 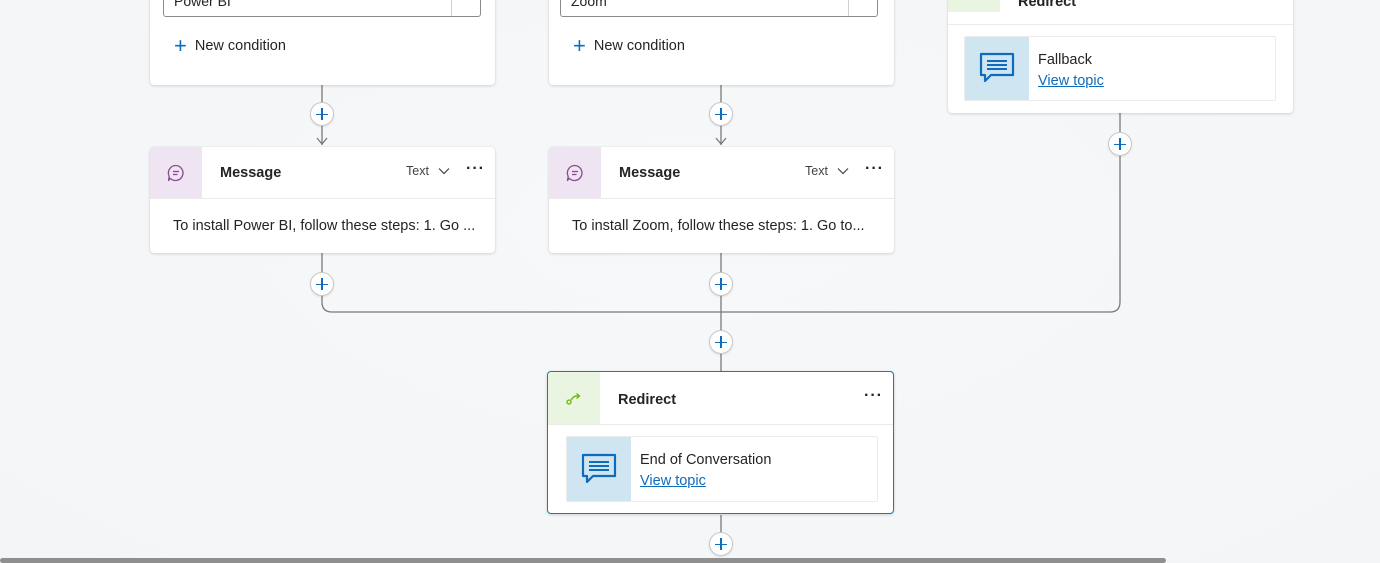 What do you see at coordinates (322, 8) in the screenshot?
I see `condition-value-input: Power BI ···` at bounding box center [322, 8].